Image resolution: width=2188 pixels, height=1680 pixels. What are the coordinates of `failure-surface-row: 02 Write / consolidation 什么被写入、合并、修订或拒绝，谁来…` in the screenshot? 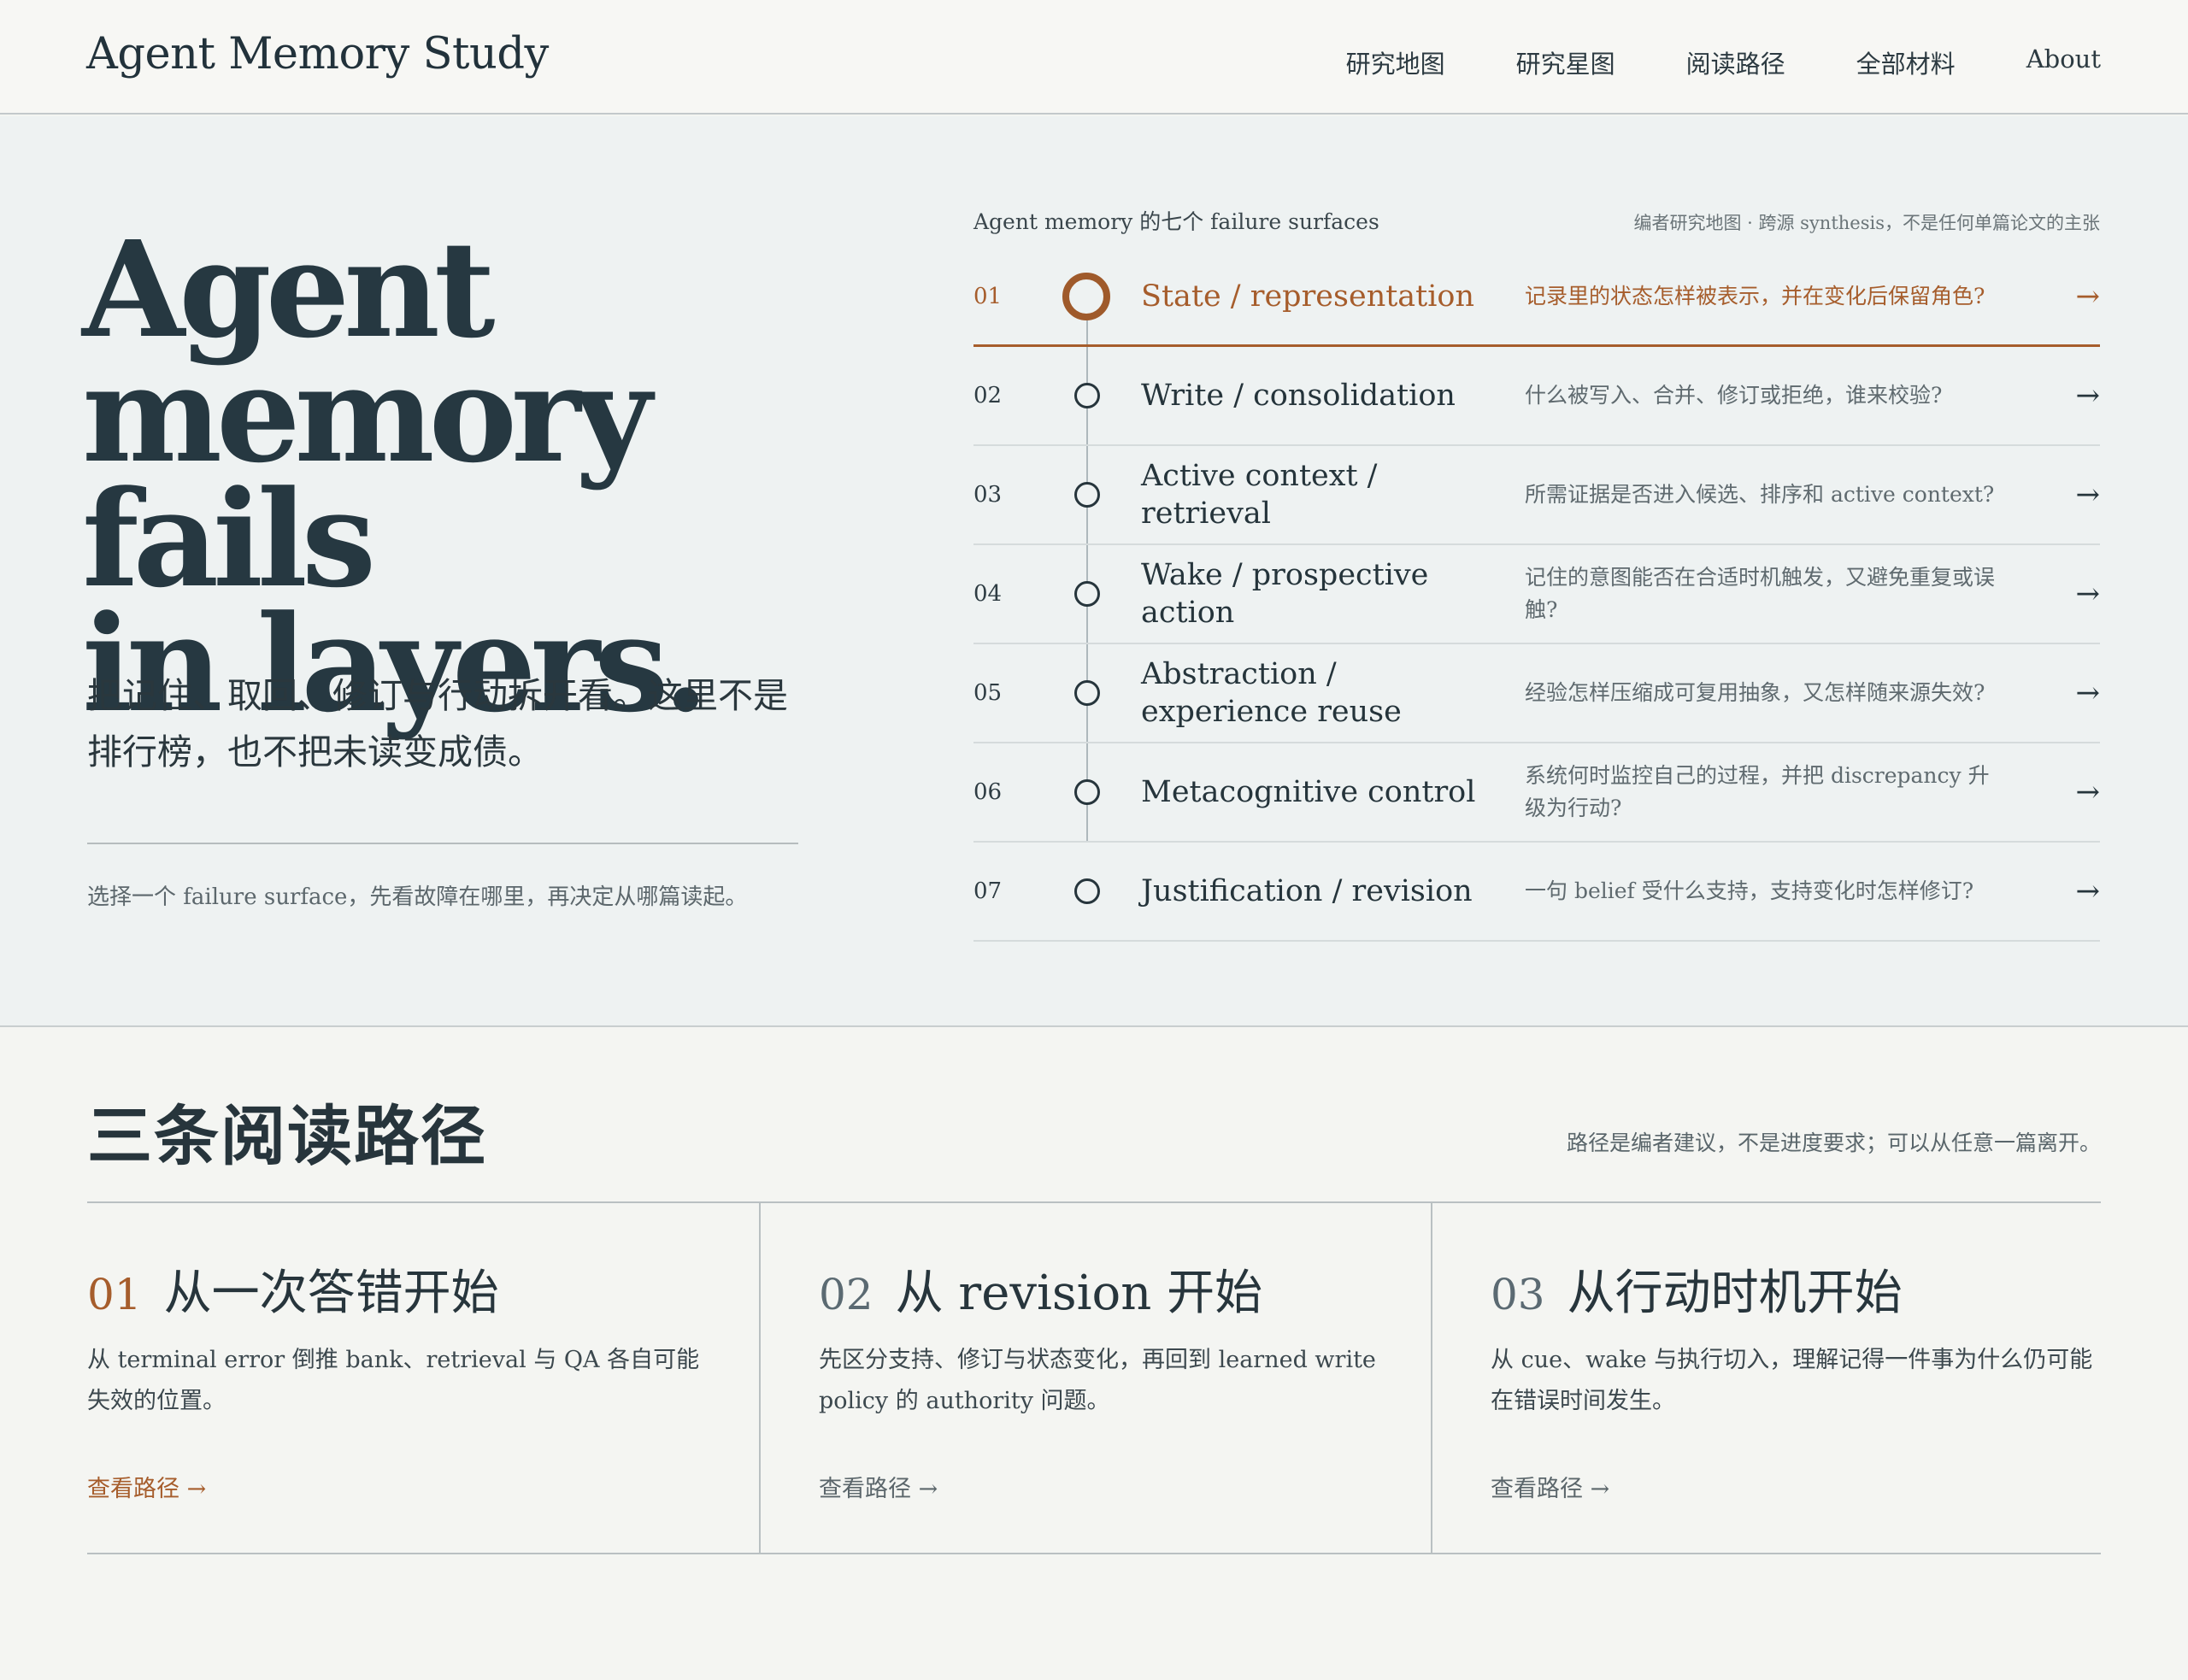 It's located at (1536, 396).